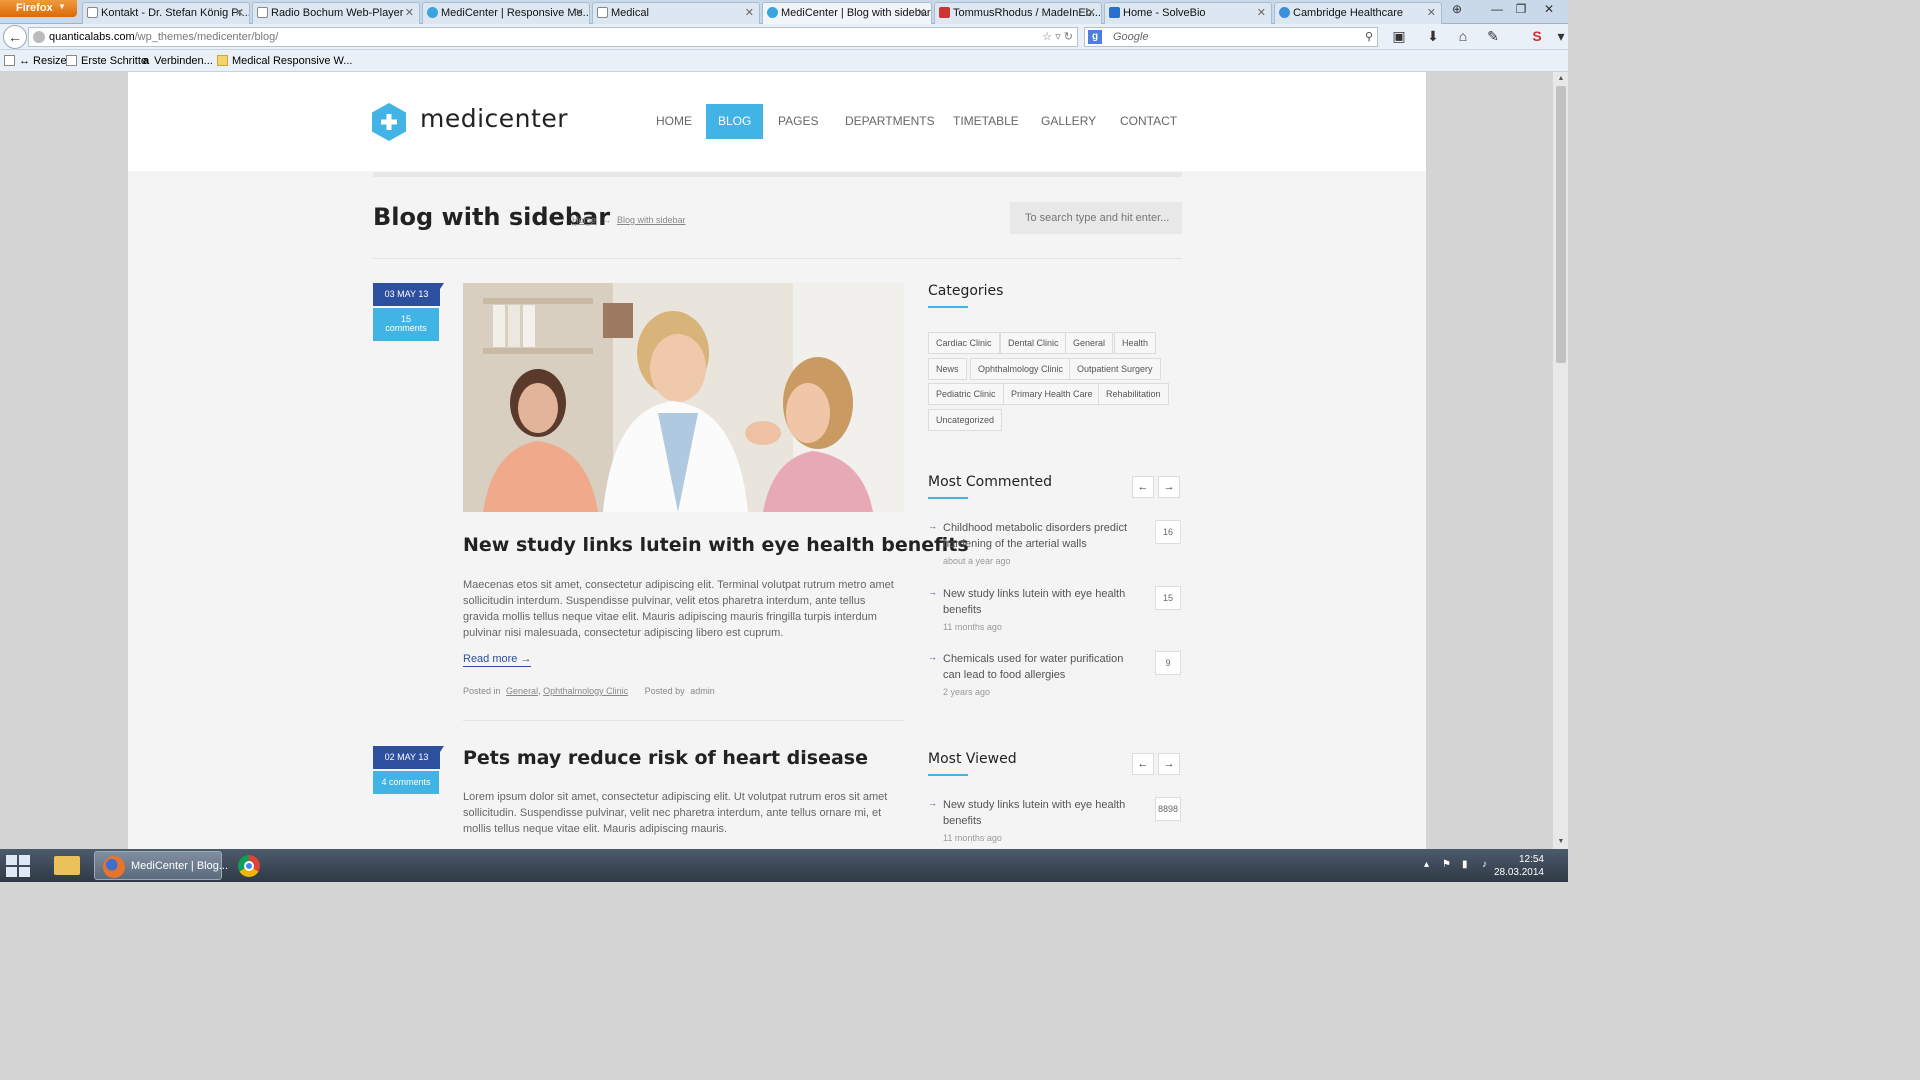  I want to click on menu-item-pages: PAGES, so click(798, 121).